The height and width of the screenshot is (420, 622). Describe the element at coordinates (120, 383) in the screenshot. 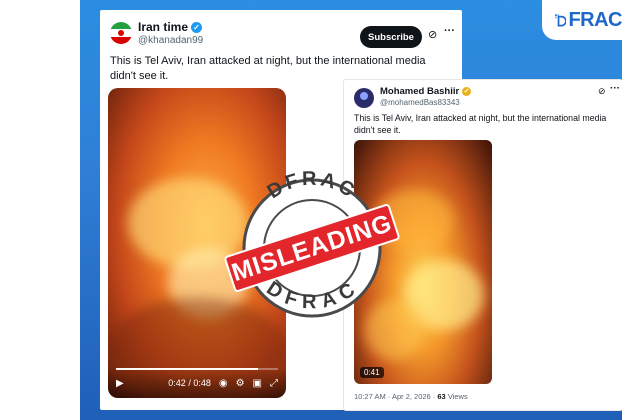

I see `play-icon: ▶` at that location.